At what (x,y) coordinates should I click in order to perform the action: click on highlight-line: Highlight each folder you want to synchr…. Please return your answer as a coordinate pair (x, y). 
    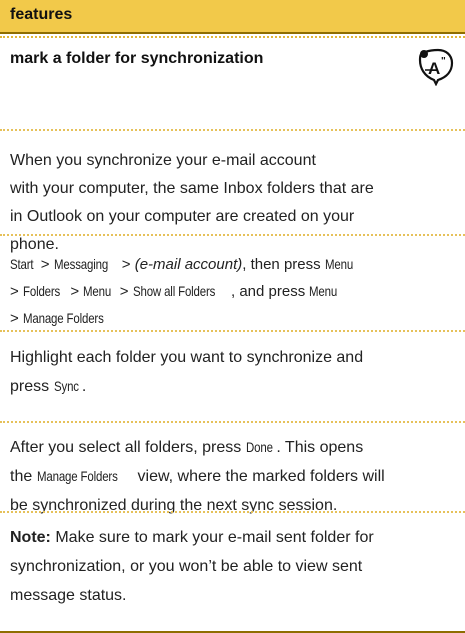
    Looking at the image, I should click on (187, 357).